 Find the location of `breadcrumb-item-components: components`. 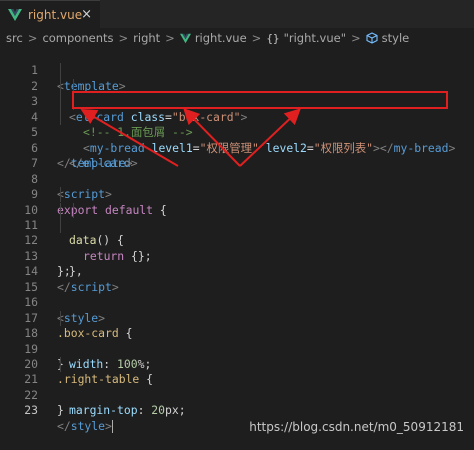

breadcrumb-item-components: components is located at coordinates (77, 38).